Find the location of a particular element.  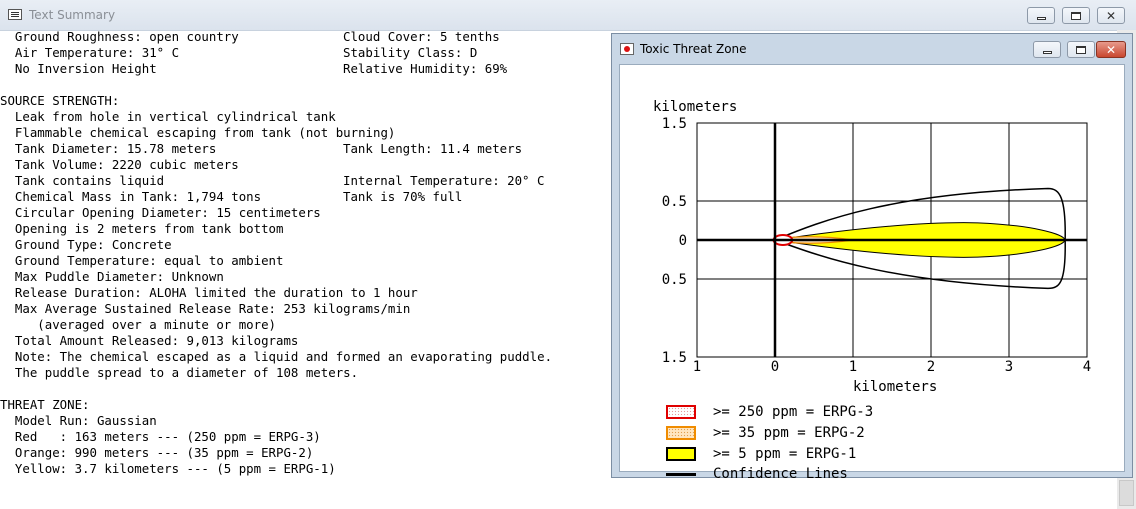

report-text: Tank Volume: 2220 cubic meters is located at coordinates (119, 164).